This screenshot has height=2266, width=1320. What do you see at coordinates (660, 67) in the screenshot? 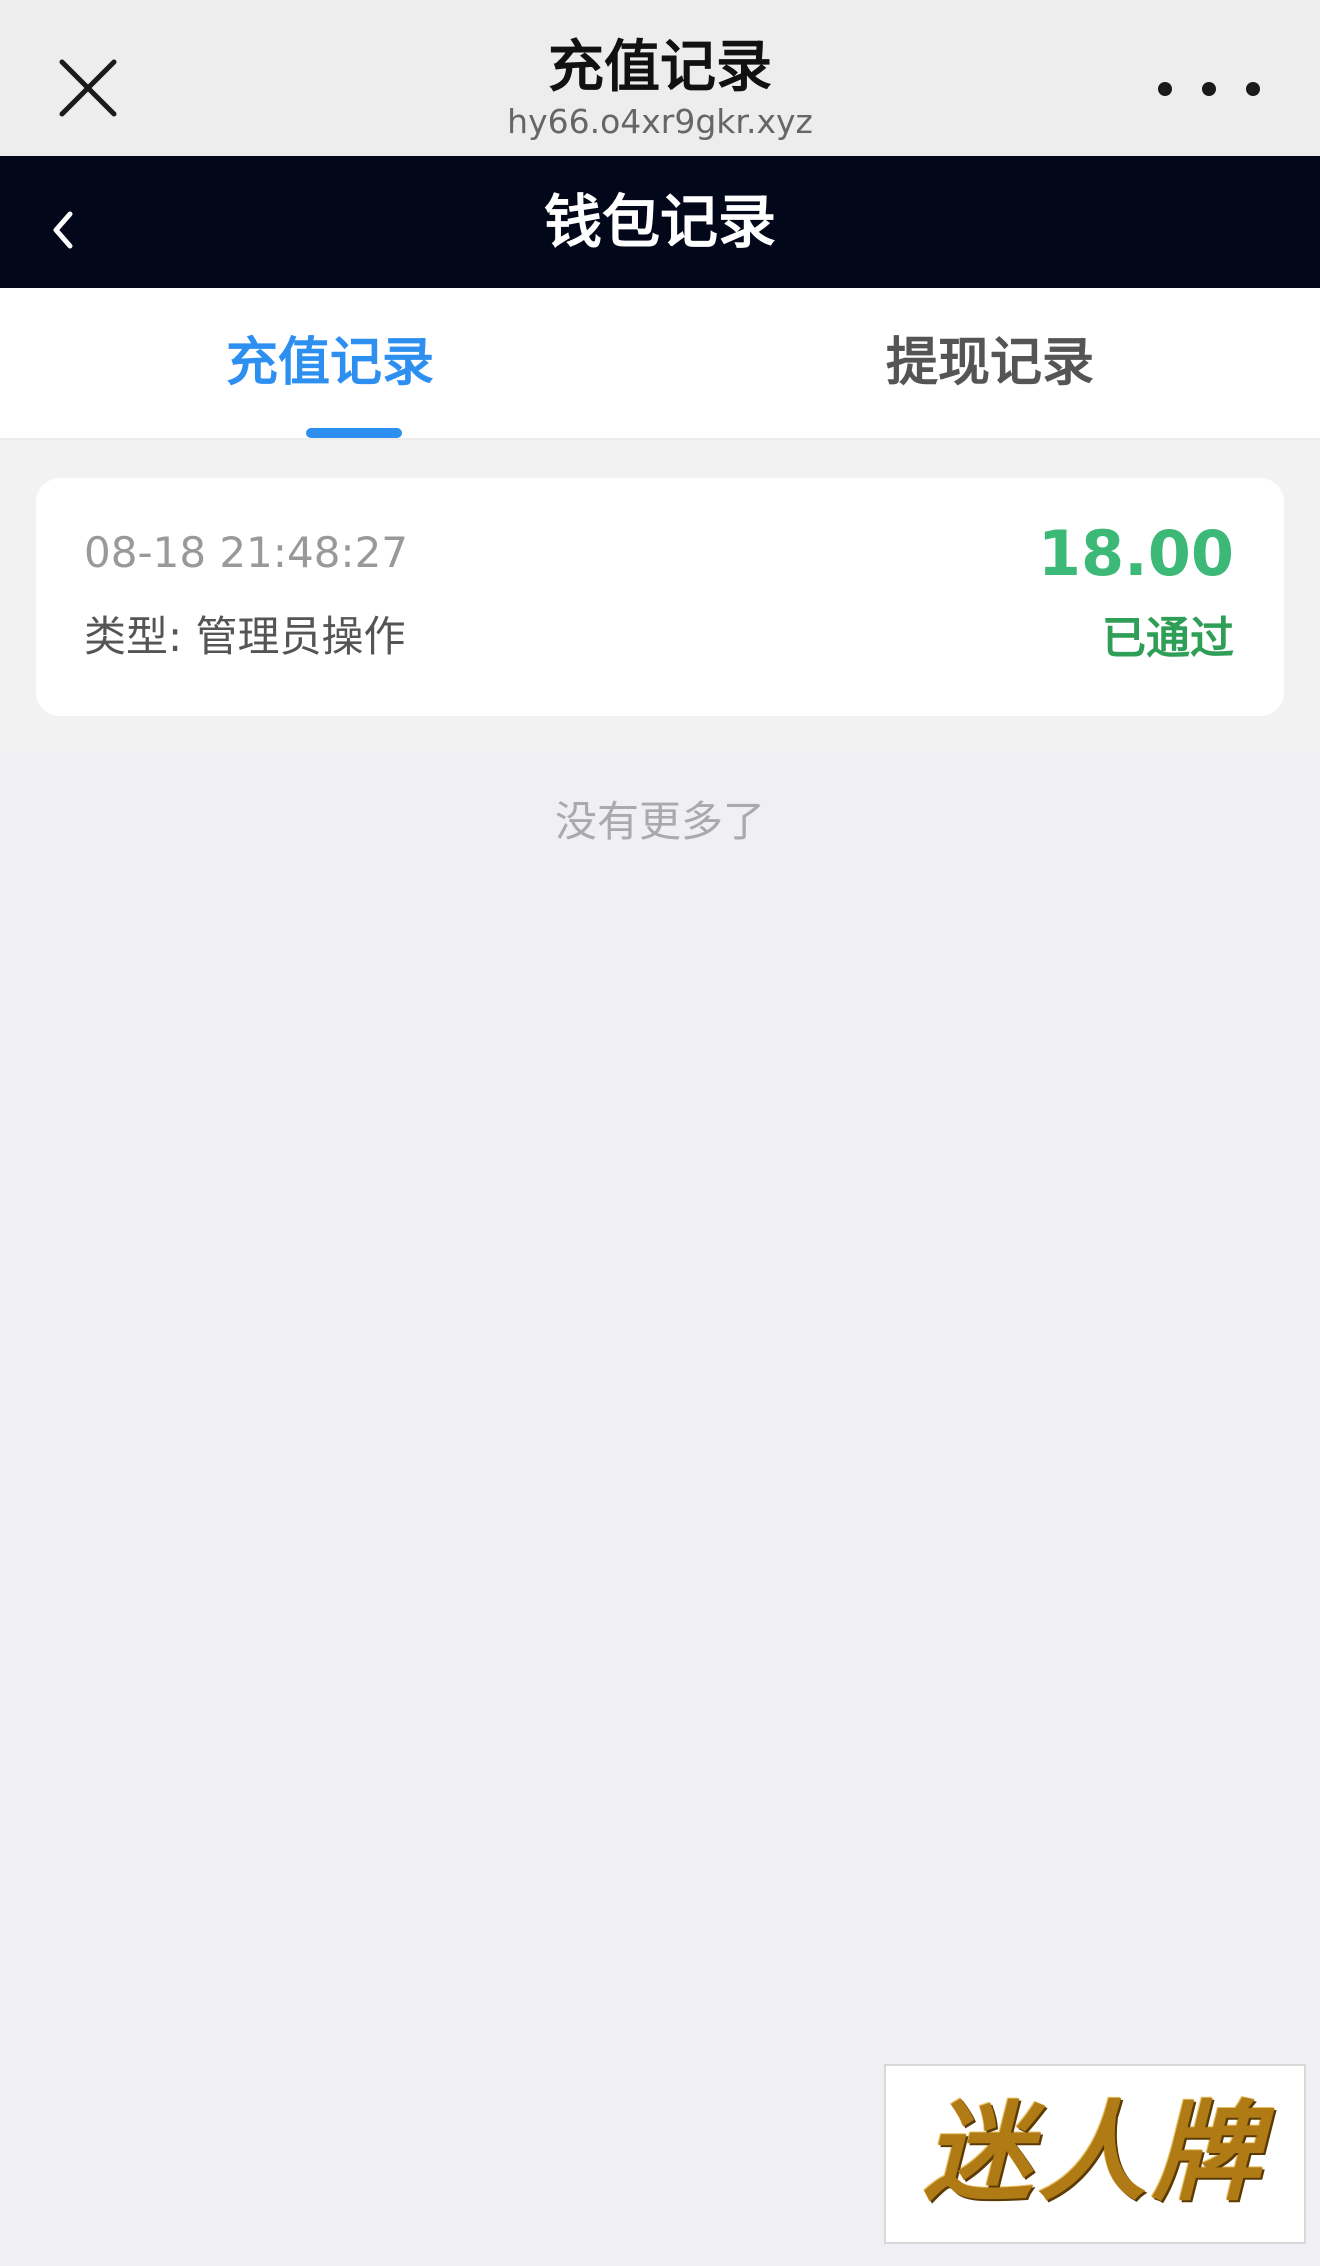
I see `browser-page-title: 充值记录` at bounding box center [660, 67].